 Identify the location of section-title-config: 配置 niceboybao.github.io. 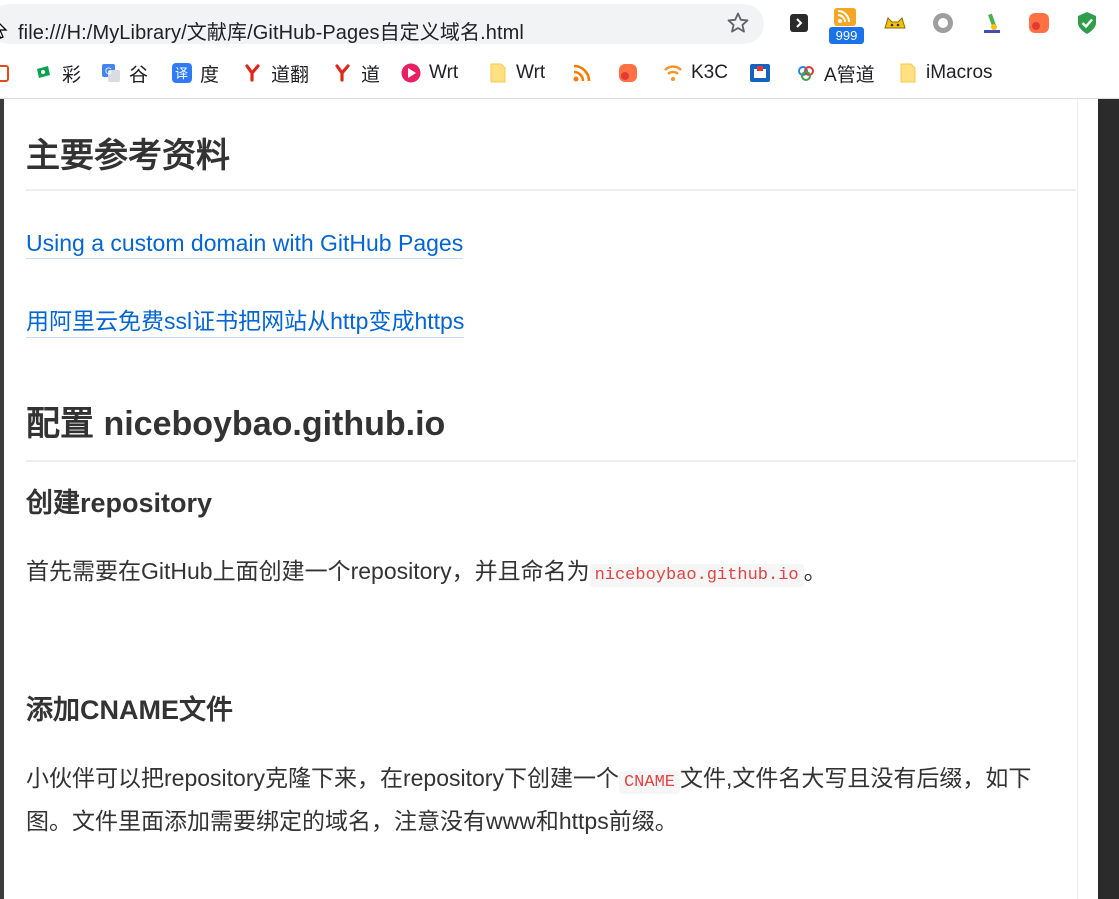
(236, 424).